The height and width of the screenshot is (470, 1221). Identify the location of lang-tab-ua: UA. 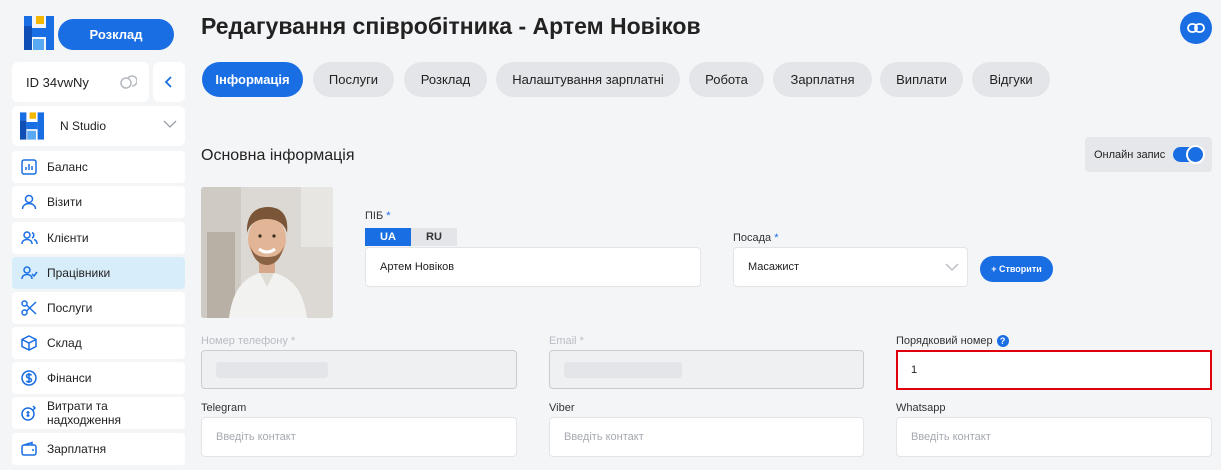
(388, 237).